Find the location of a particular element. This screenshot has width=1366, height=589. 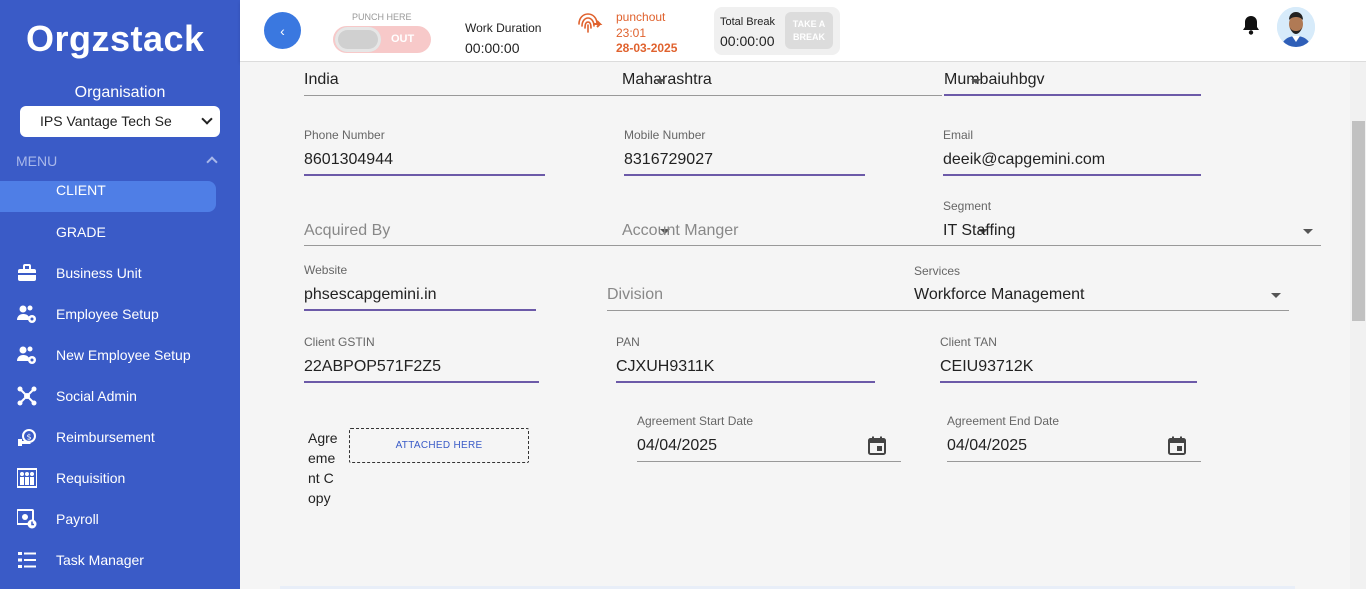

chevron-left-icon: ‹ is located at coordinates (282, 30).